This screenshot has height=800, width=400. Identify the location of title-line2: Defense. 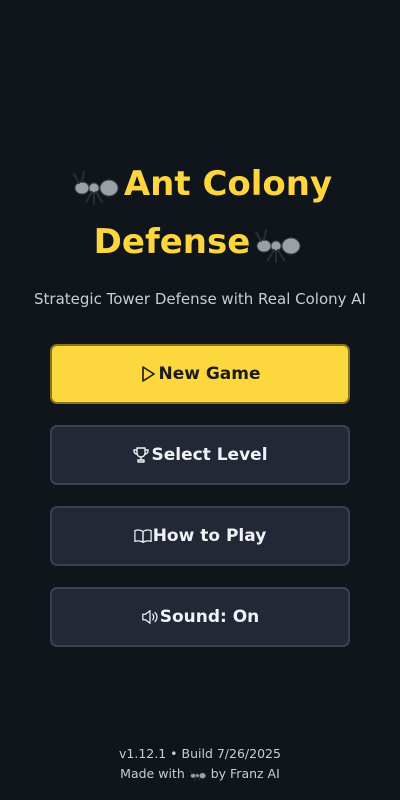
(172, 242).